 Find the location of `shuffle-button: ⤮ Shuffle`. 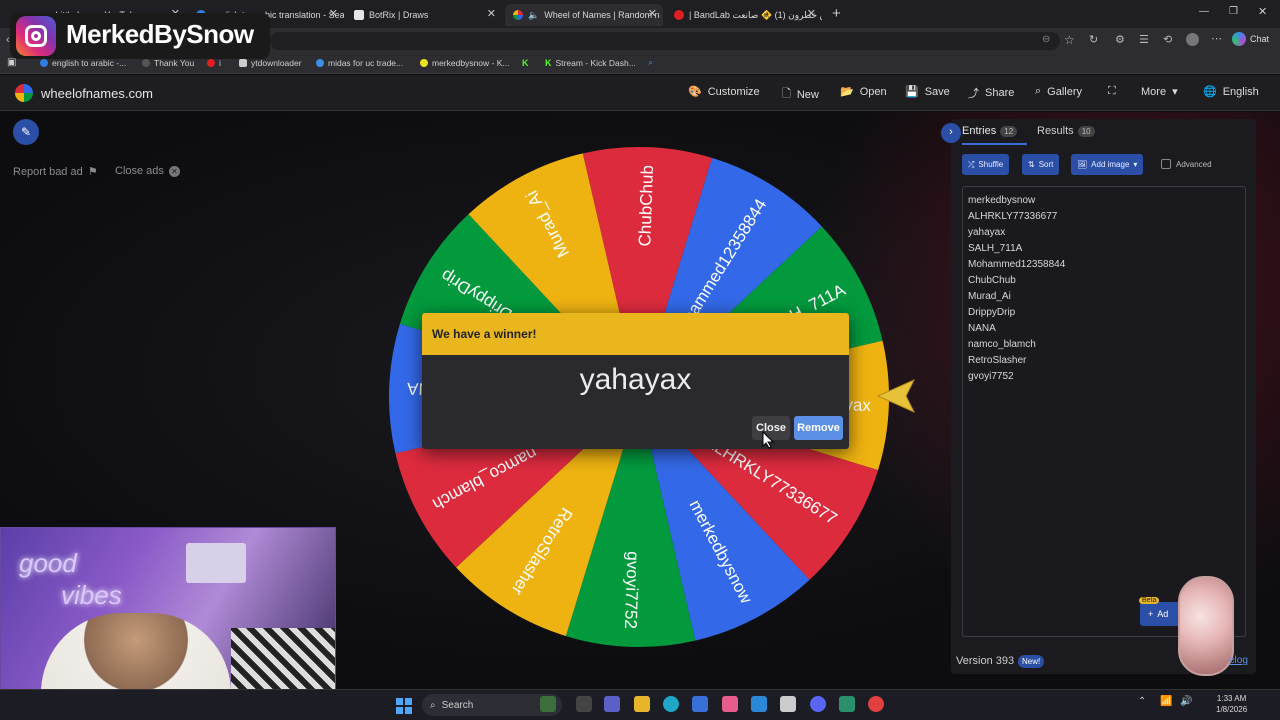

shuffle-button: ⤮ Shuffle is located at coordinates (986, 164).